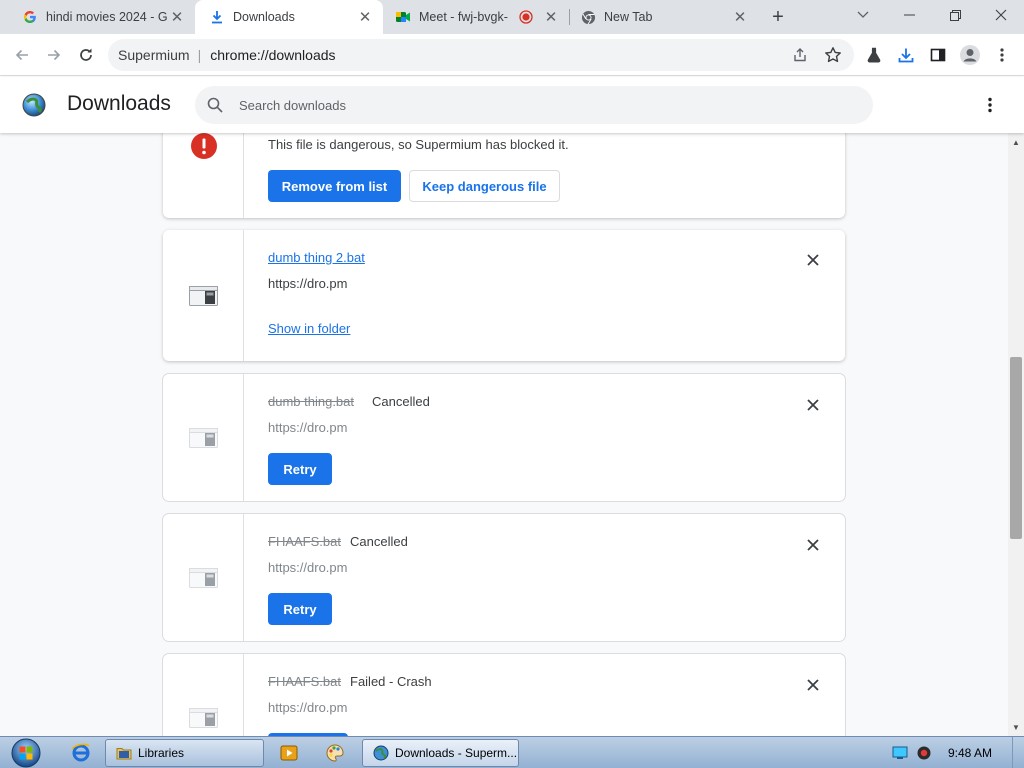 This screenshot has width=1024, height=768. Describe the element at coordinates (1016, 448) in the screenshot. I see `scrollbar-thumb` at that location.